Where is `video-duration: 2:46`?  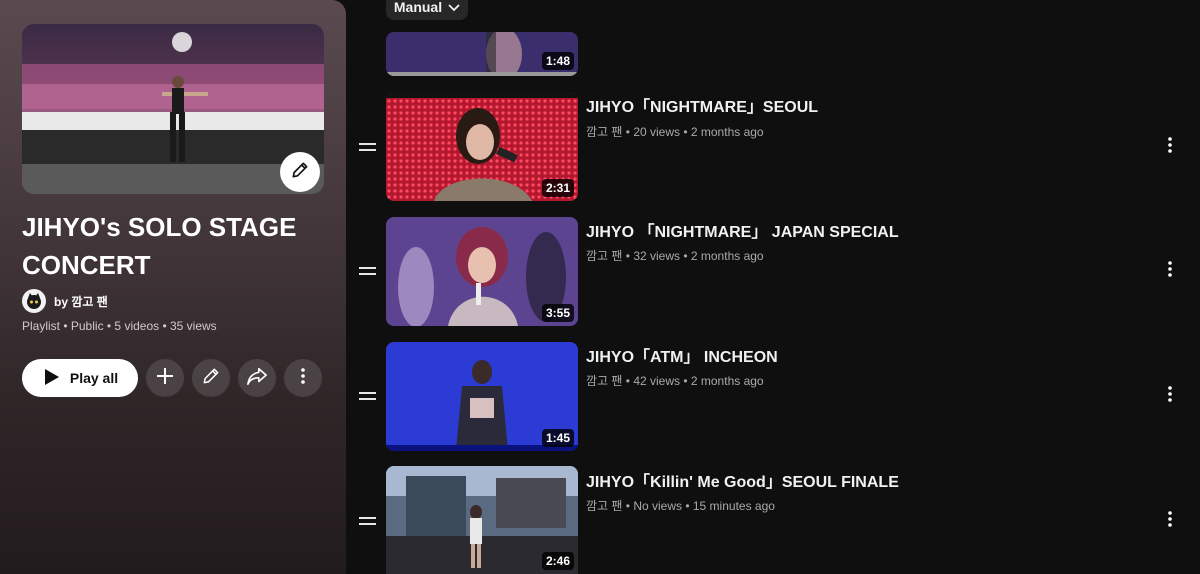
video-duration: 2:46 is located at coordinates (557, 561).